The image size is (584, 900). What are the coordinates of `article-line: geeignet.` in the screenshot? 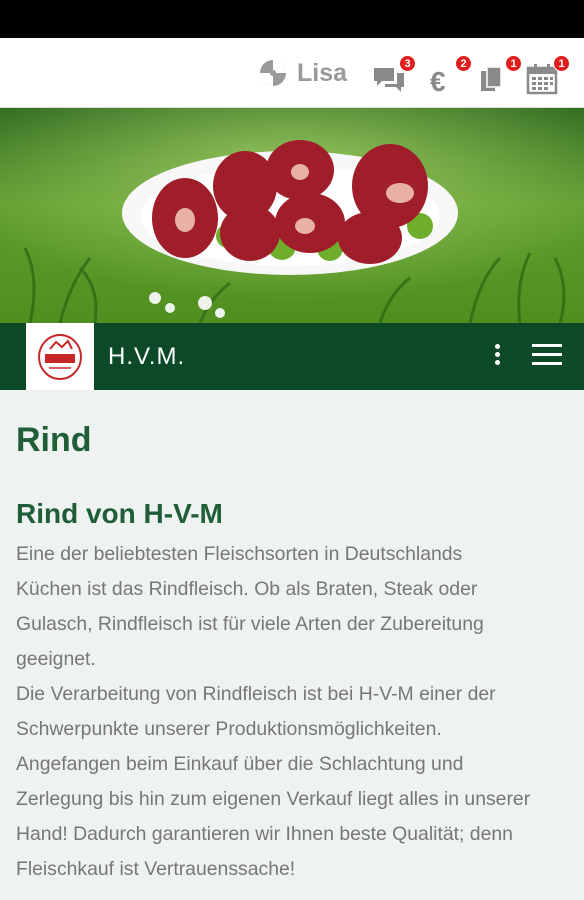 It's located at (56, 659).